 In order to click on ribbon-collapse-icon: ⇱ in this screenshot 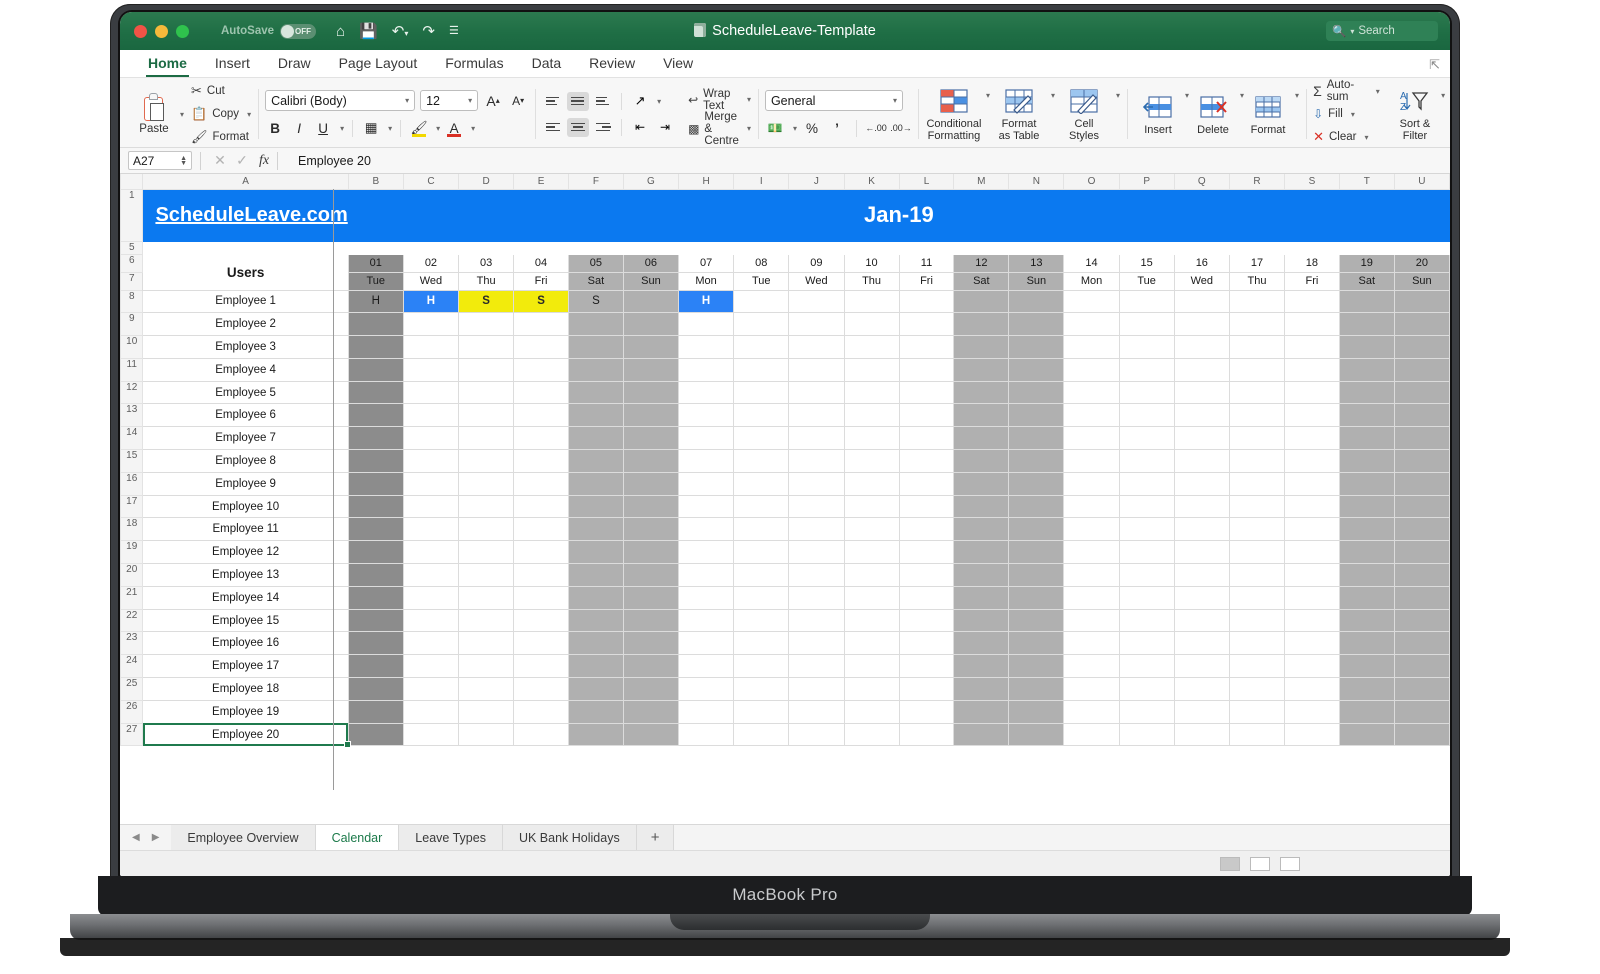, I will do `click(1434, 67)`.